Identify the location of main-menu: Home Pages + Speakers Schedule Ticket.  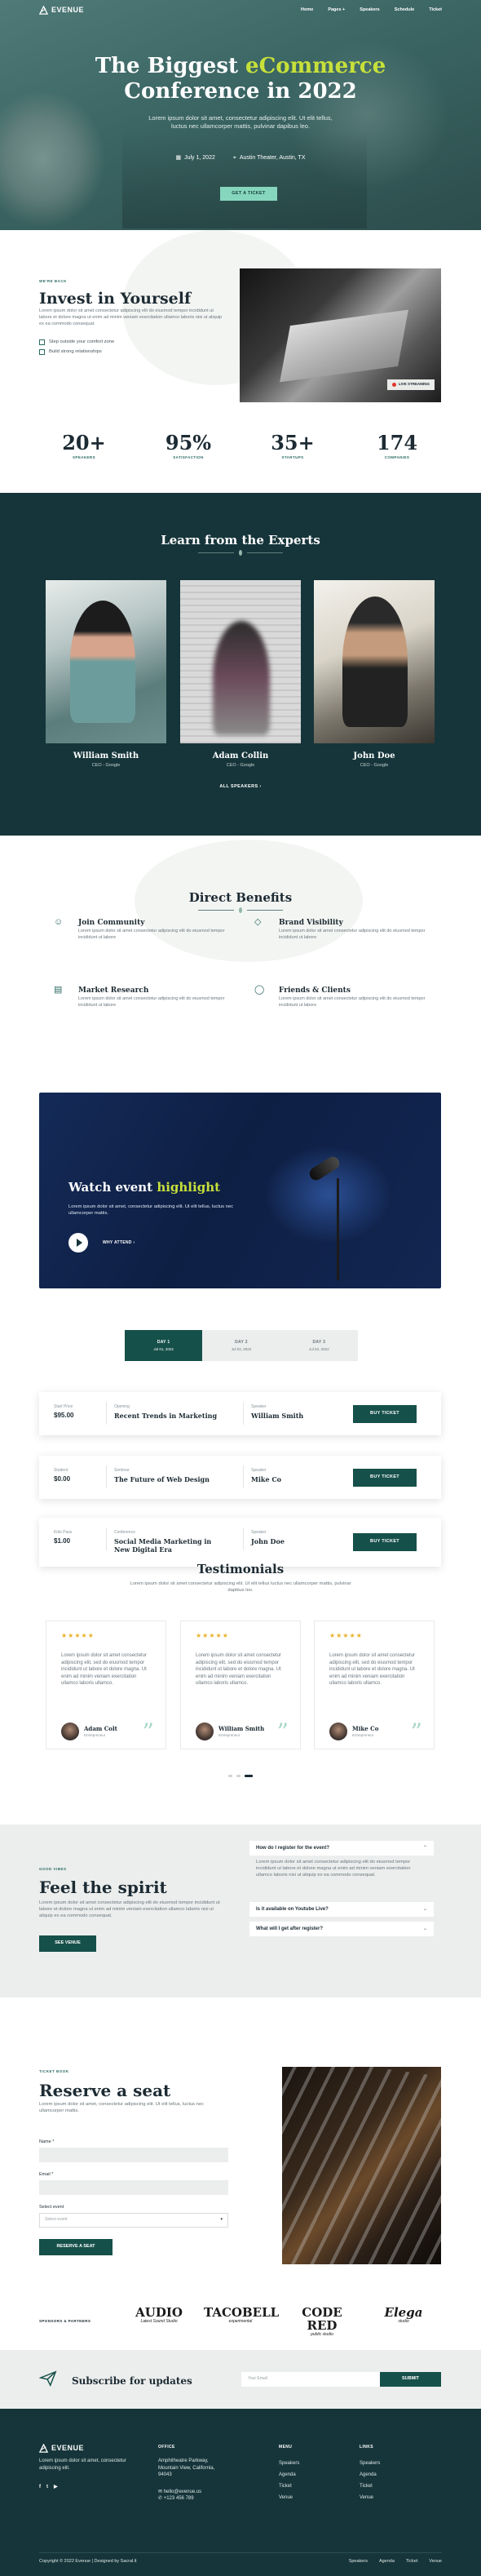
(371, 10).